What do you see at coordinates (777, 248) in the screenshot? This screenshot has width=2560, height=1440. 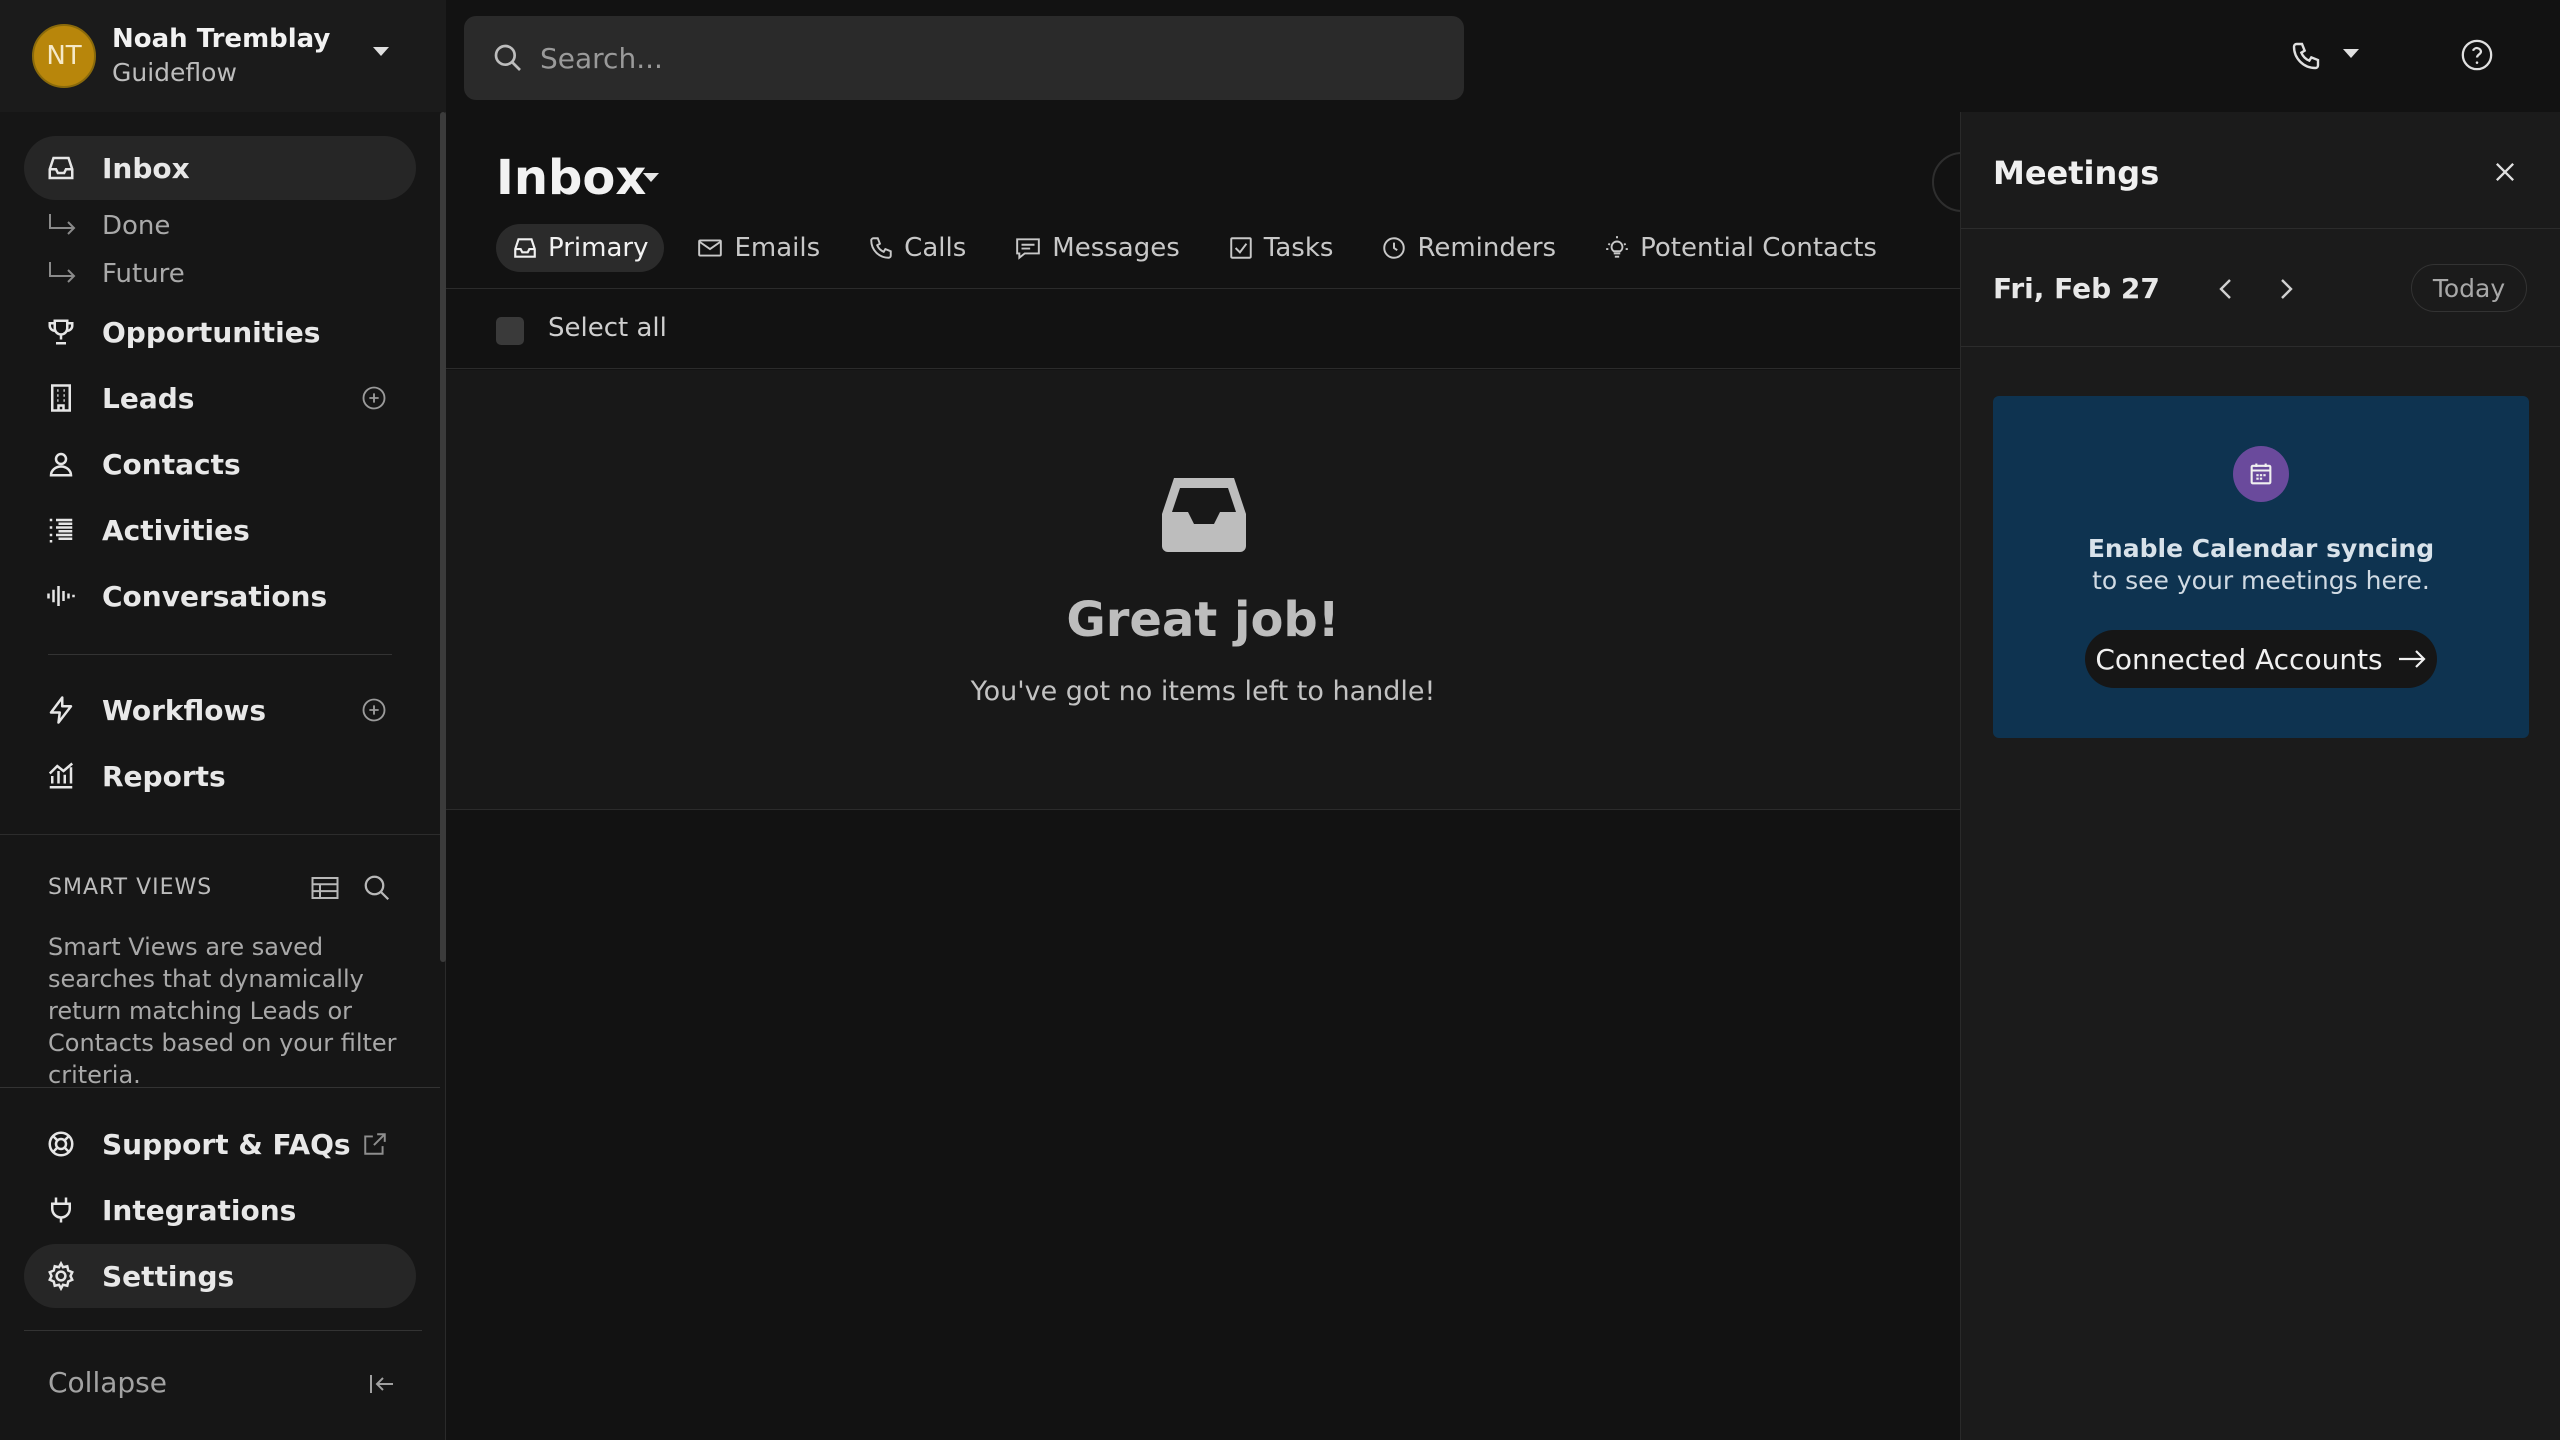 I see `tab-label: Emails` at bounding box center [777, 248].